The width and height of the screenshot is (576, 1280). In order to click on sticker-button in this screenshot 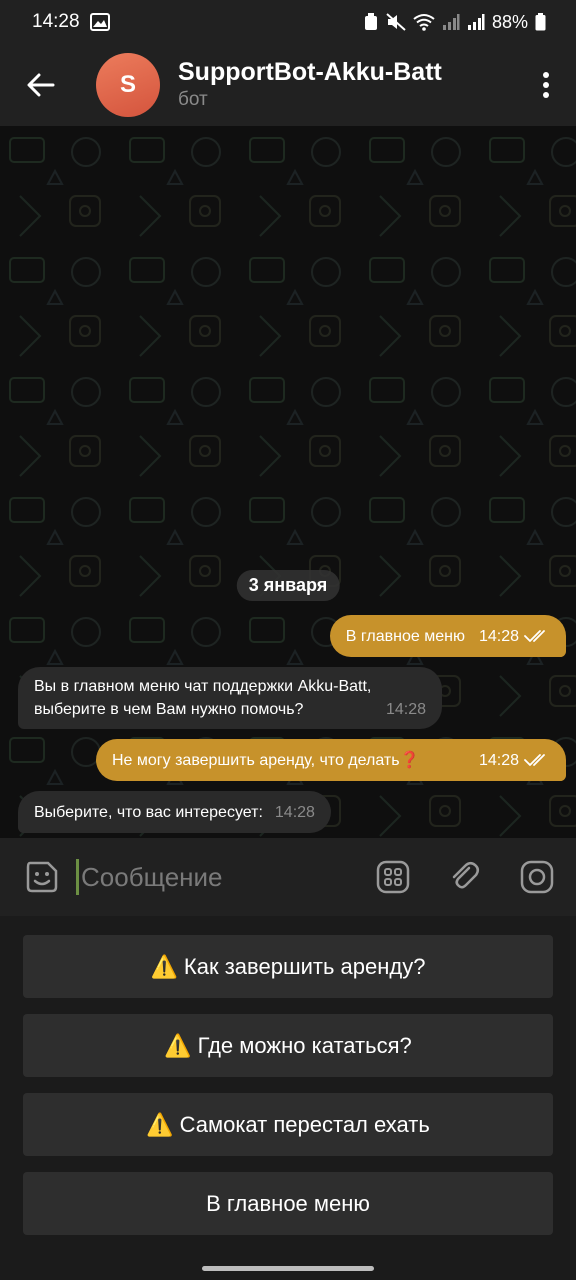, I will do `click(42, 877)`.